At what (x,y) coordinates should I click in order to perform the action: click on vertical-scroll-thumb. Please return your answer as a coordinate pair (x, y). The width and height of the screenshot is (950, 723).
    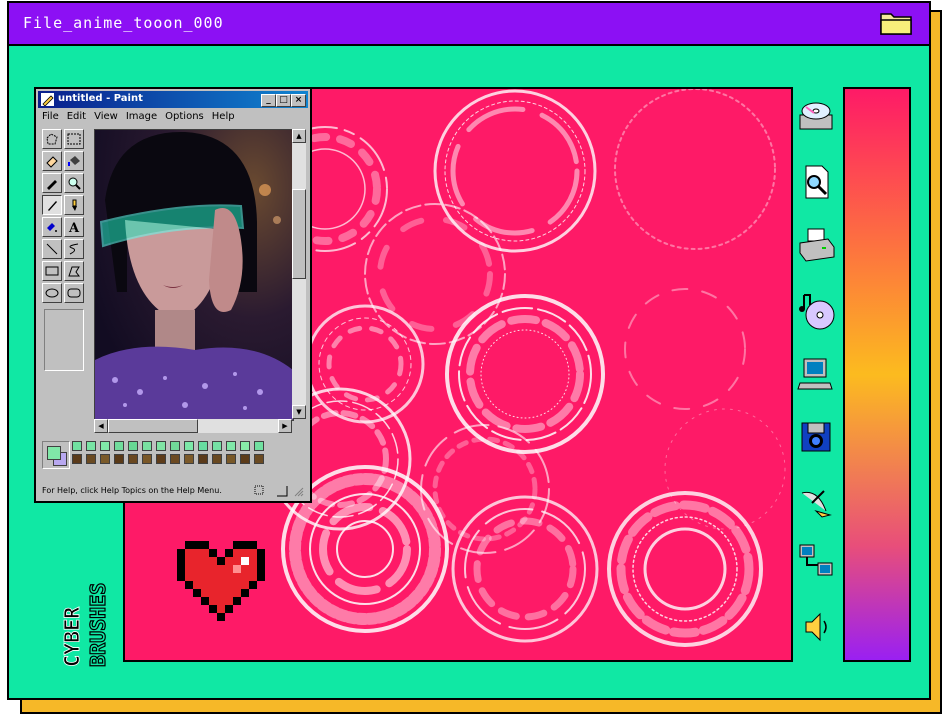
    Looking at the image, I should click on (299, 234).